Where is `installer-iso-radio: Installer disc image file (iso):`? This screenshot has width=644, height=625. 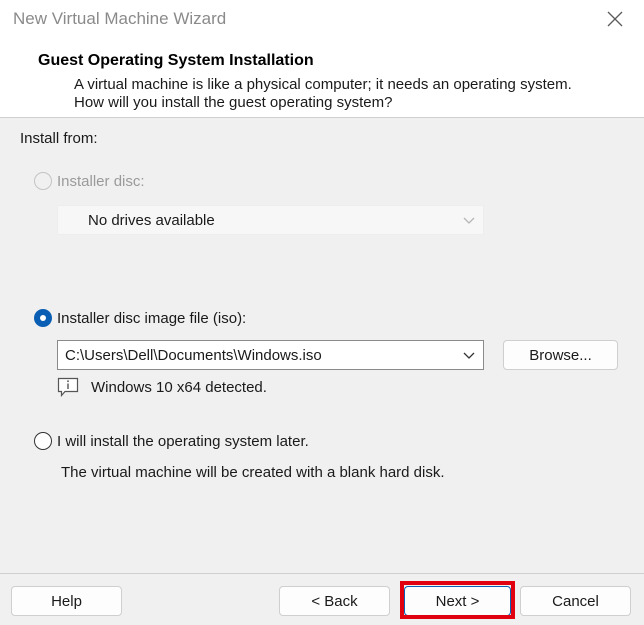
installer-iso-radio: Installer disc image file (iso): is located at coordinates (140, 318).